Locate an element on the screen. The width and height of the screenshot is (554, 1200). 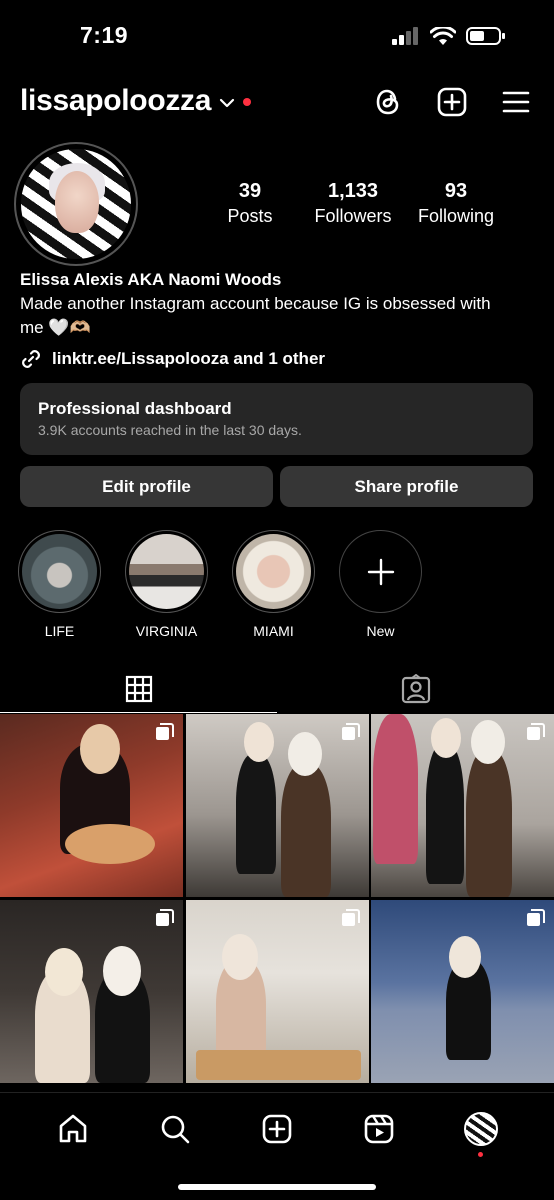
highlight-label: MIAMI is located at coordinates (273, 631).